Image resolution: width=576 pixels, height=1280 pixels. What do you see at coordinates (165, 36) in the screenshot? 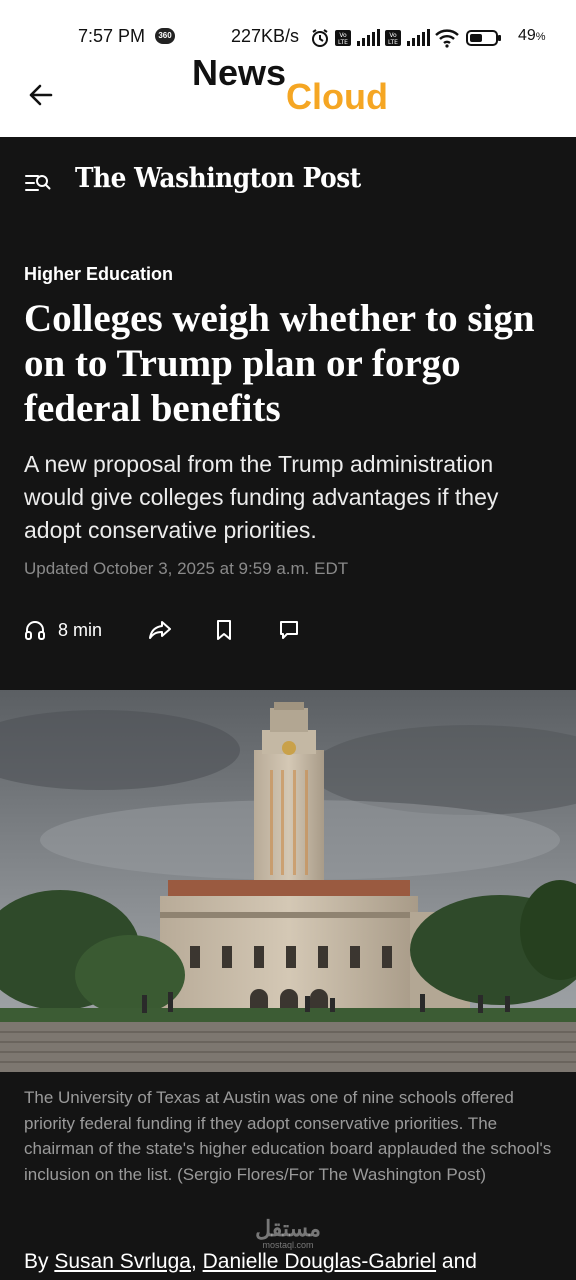
I see `app-badge-icon: 360` at bounding box center [165, 36].